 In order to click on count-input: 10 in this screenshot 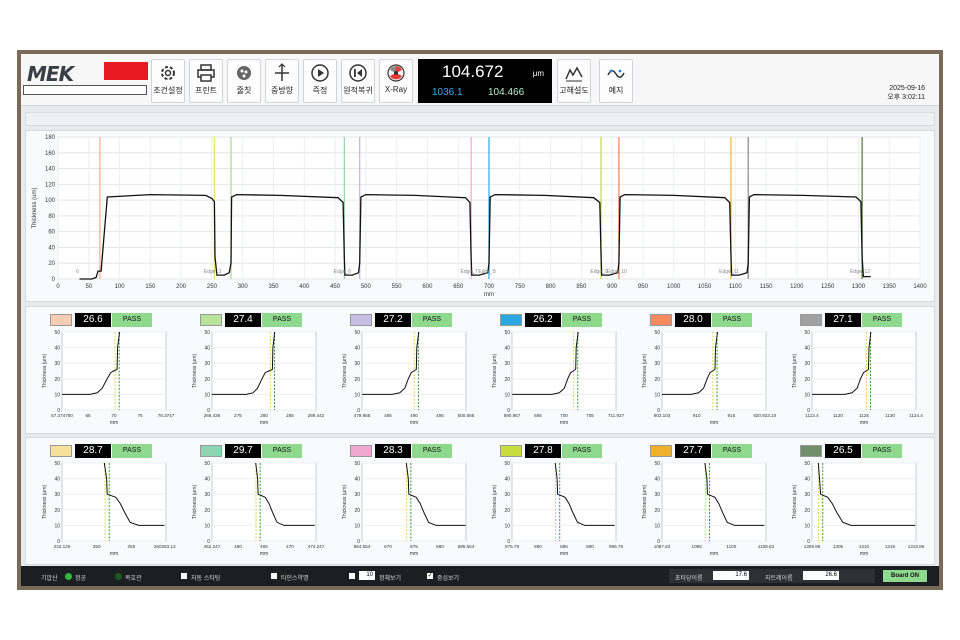, I will do `click(367, 575)`.